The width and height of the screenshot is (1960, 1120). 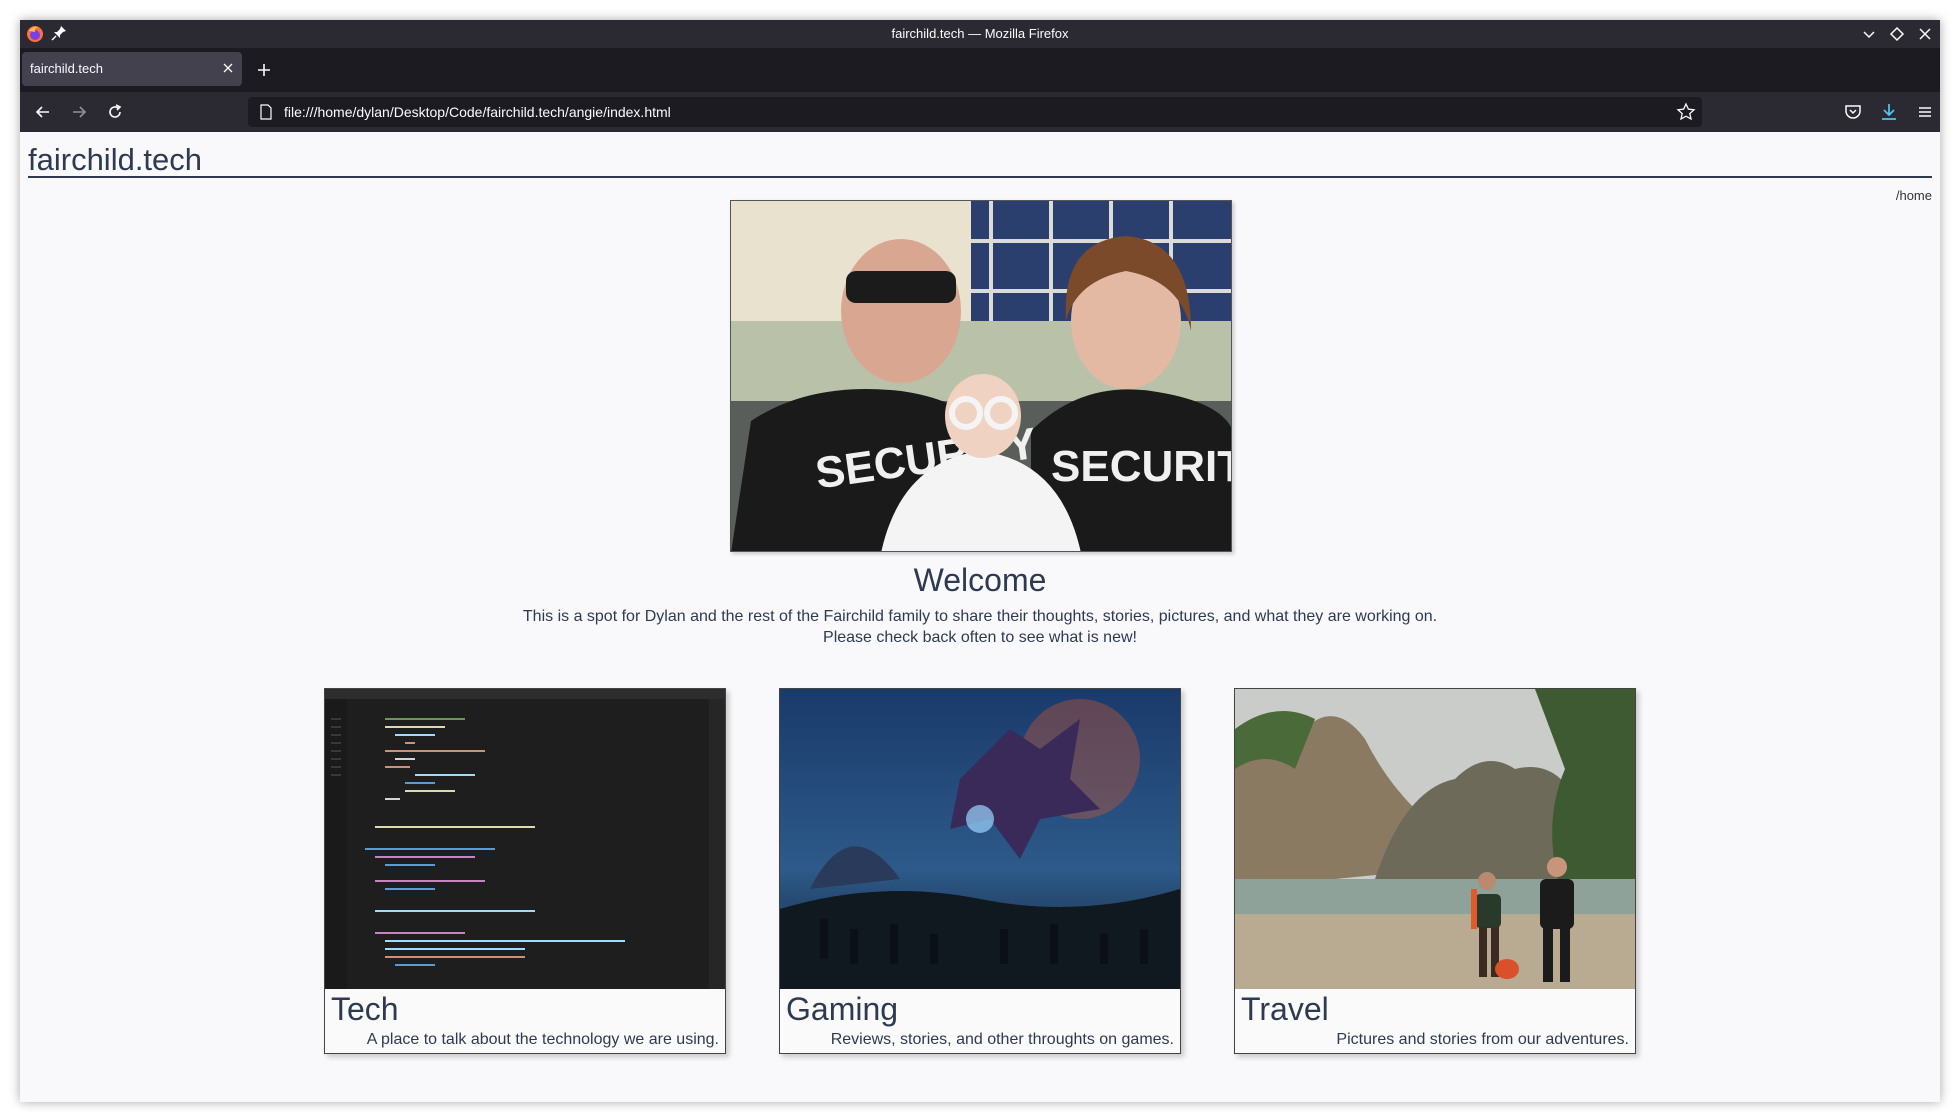 What do you see at coordinates (43, 112) in the screenshot?
I see `back-arrow-icon` at bounding box center [43, 112].